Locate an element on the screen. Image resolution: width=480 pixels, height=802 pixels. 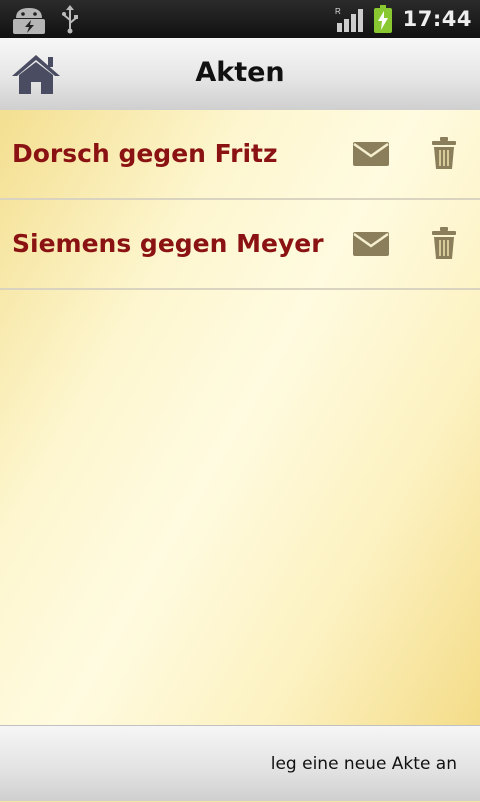
home-icon is located at coordinates (36, 74).